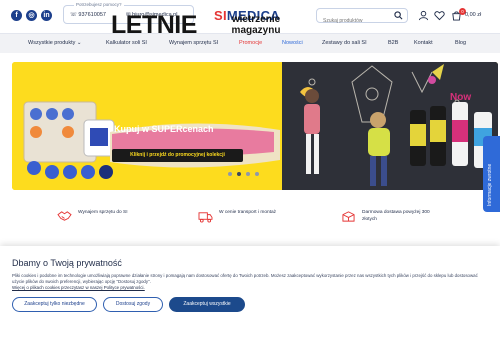 Image resolution: width=500 pixels, height=348 pixels. What do you see at coordinates (92, 216) in the screenshot?
I see `feature-rental: Wynajem sprzętu do SI` at bounding box center [92, 216].